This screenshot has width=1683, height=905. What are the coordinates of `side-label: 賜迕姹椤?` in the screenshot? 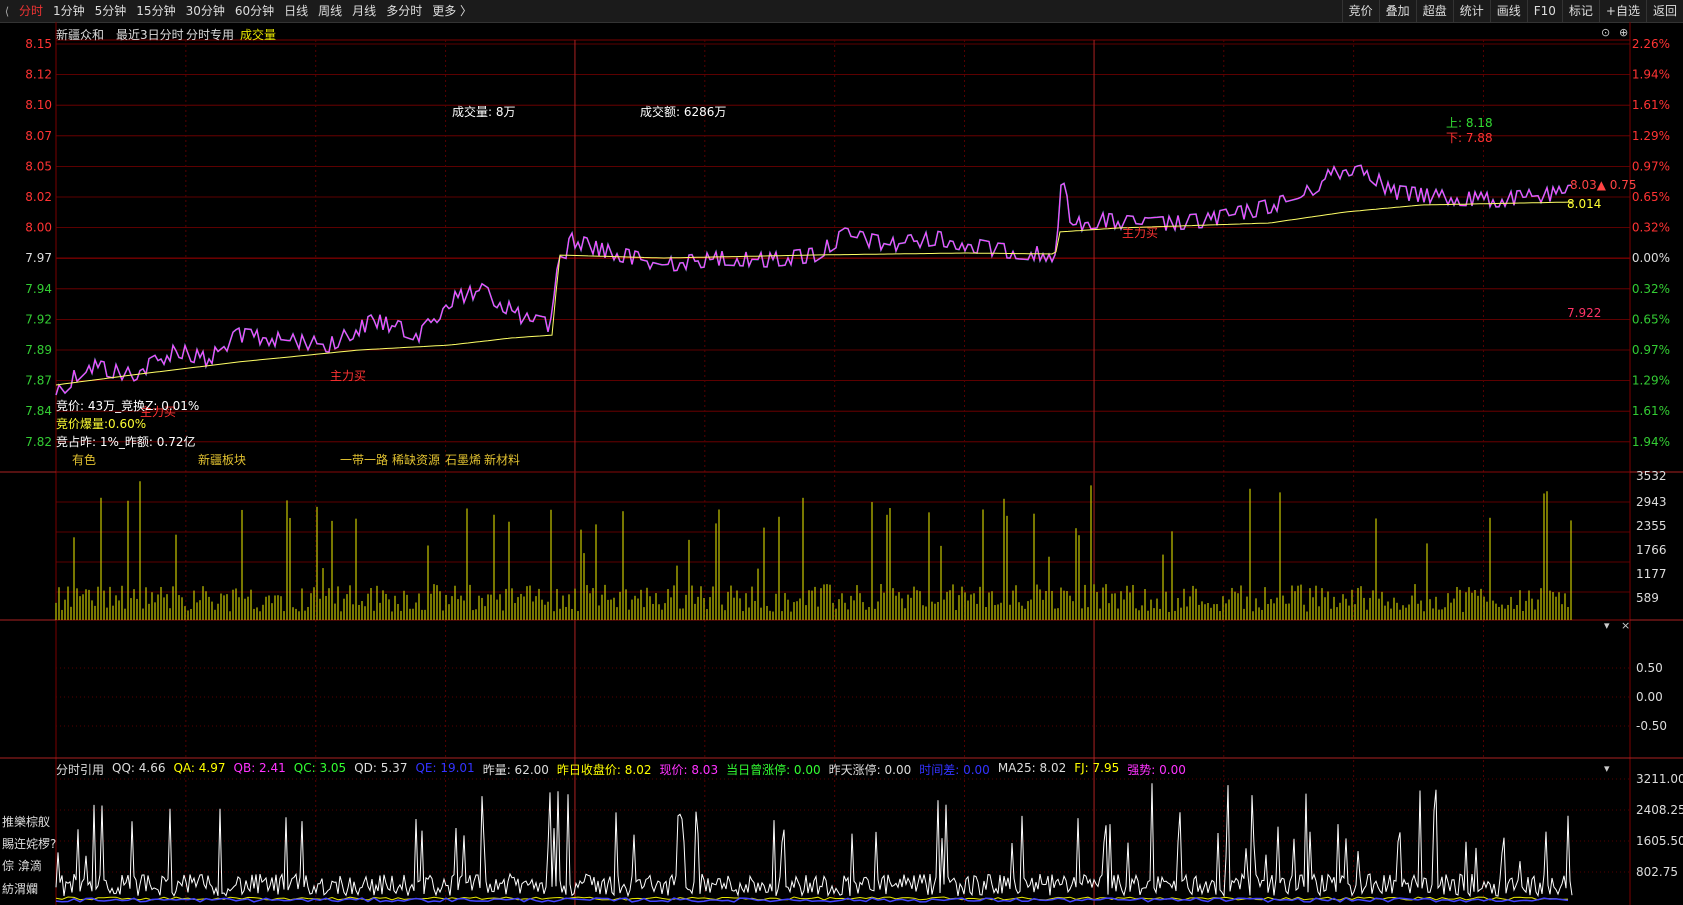 It's located at (29, 843).